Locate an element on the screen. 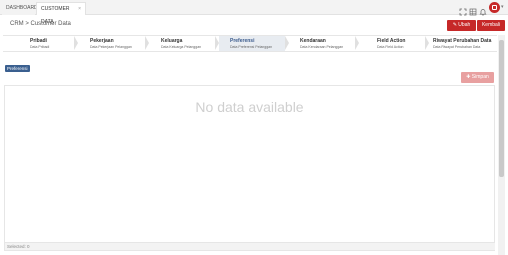 Image resolution: width=508 pixels, height=255 pixels. tab-dashboard: DASHBOARD is located at coordinates (20, 8).